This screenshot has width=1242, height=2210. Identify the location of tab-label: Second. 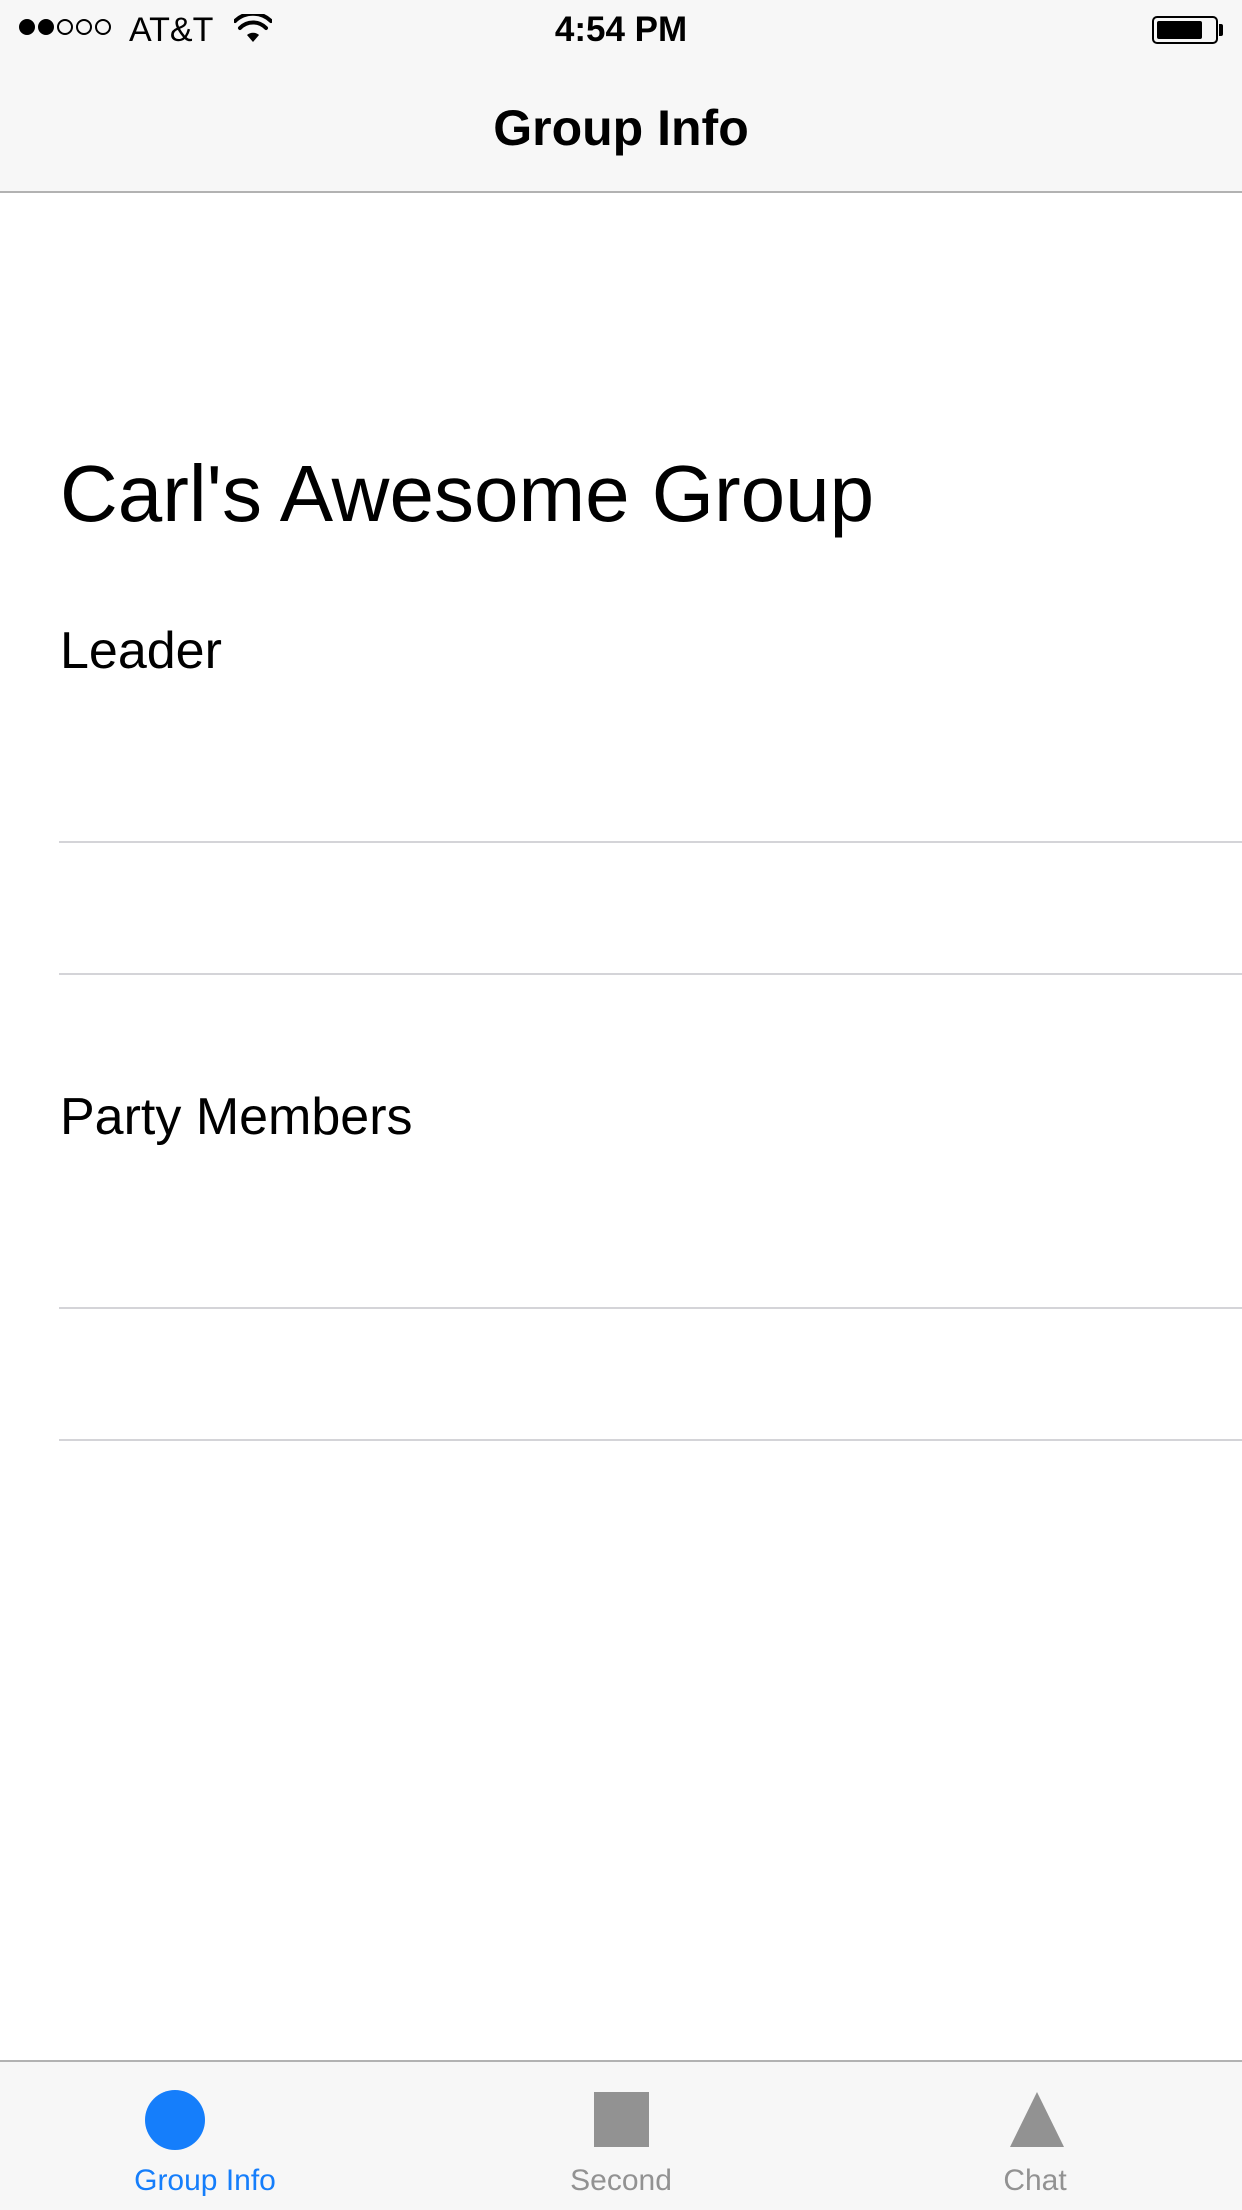
(621, 2180).